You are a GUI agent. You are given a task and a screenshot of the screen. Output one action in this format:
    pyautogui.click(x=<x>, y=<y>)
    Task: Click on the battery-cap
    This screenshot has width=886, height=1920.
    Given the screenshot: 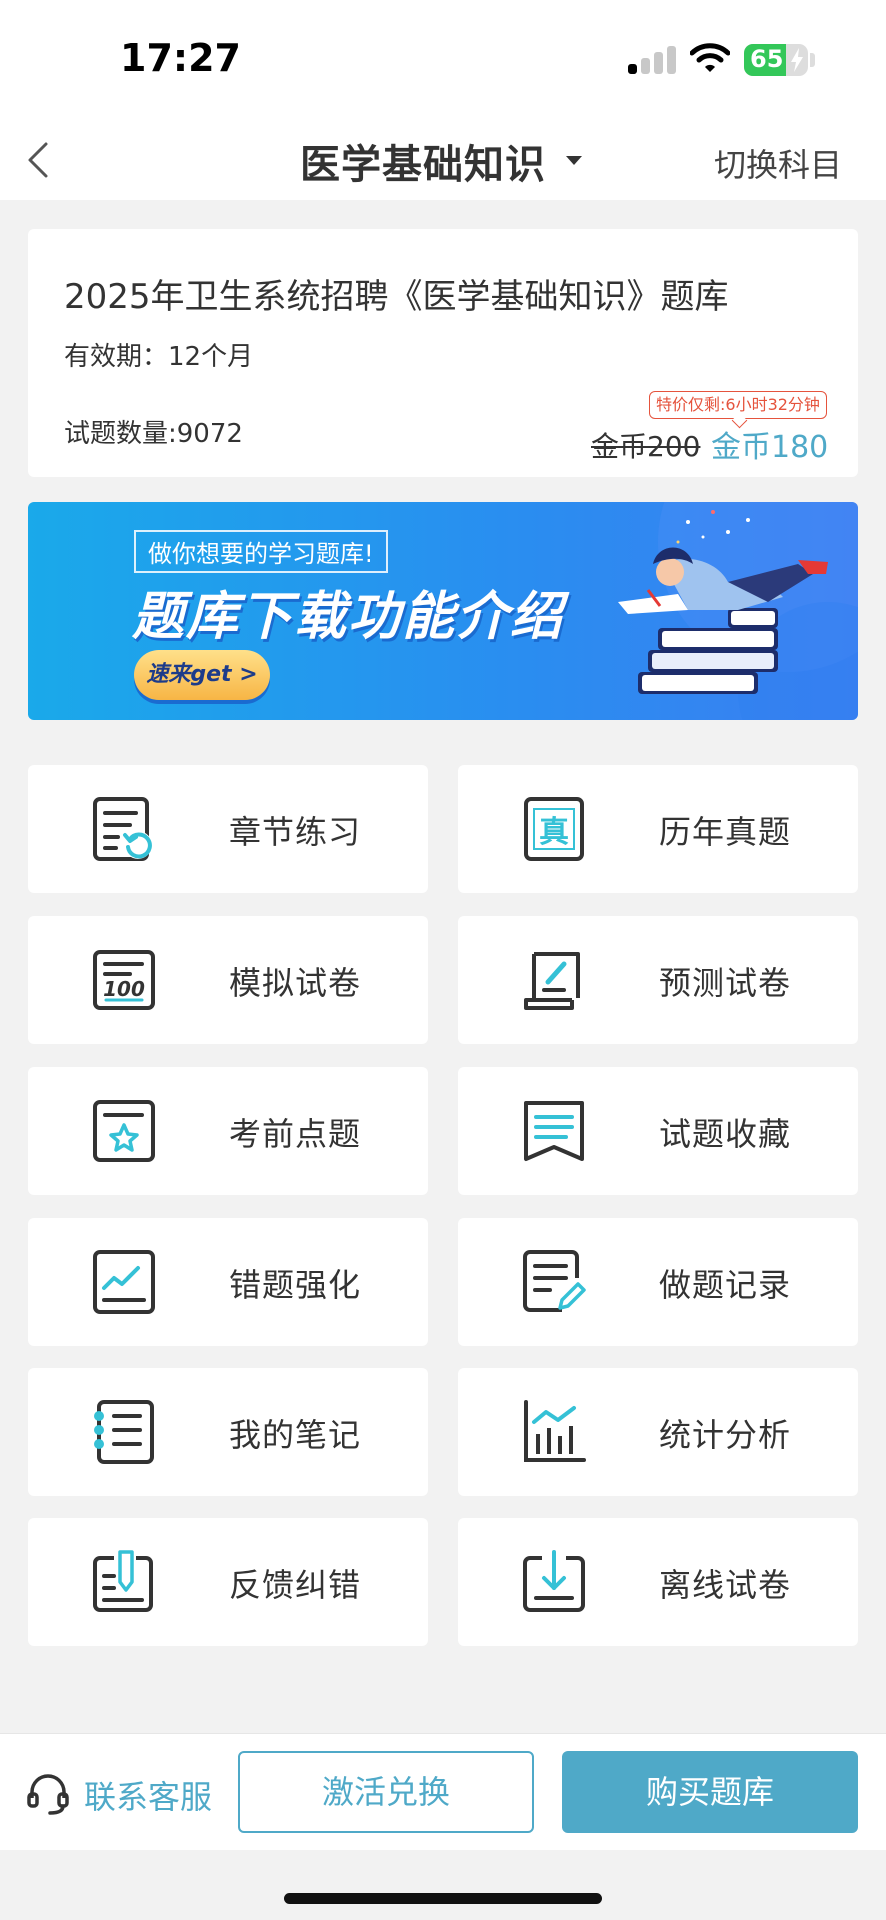 What is the action you would take?
    pyautogui.click(x=812, y=60)
    